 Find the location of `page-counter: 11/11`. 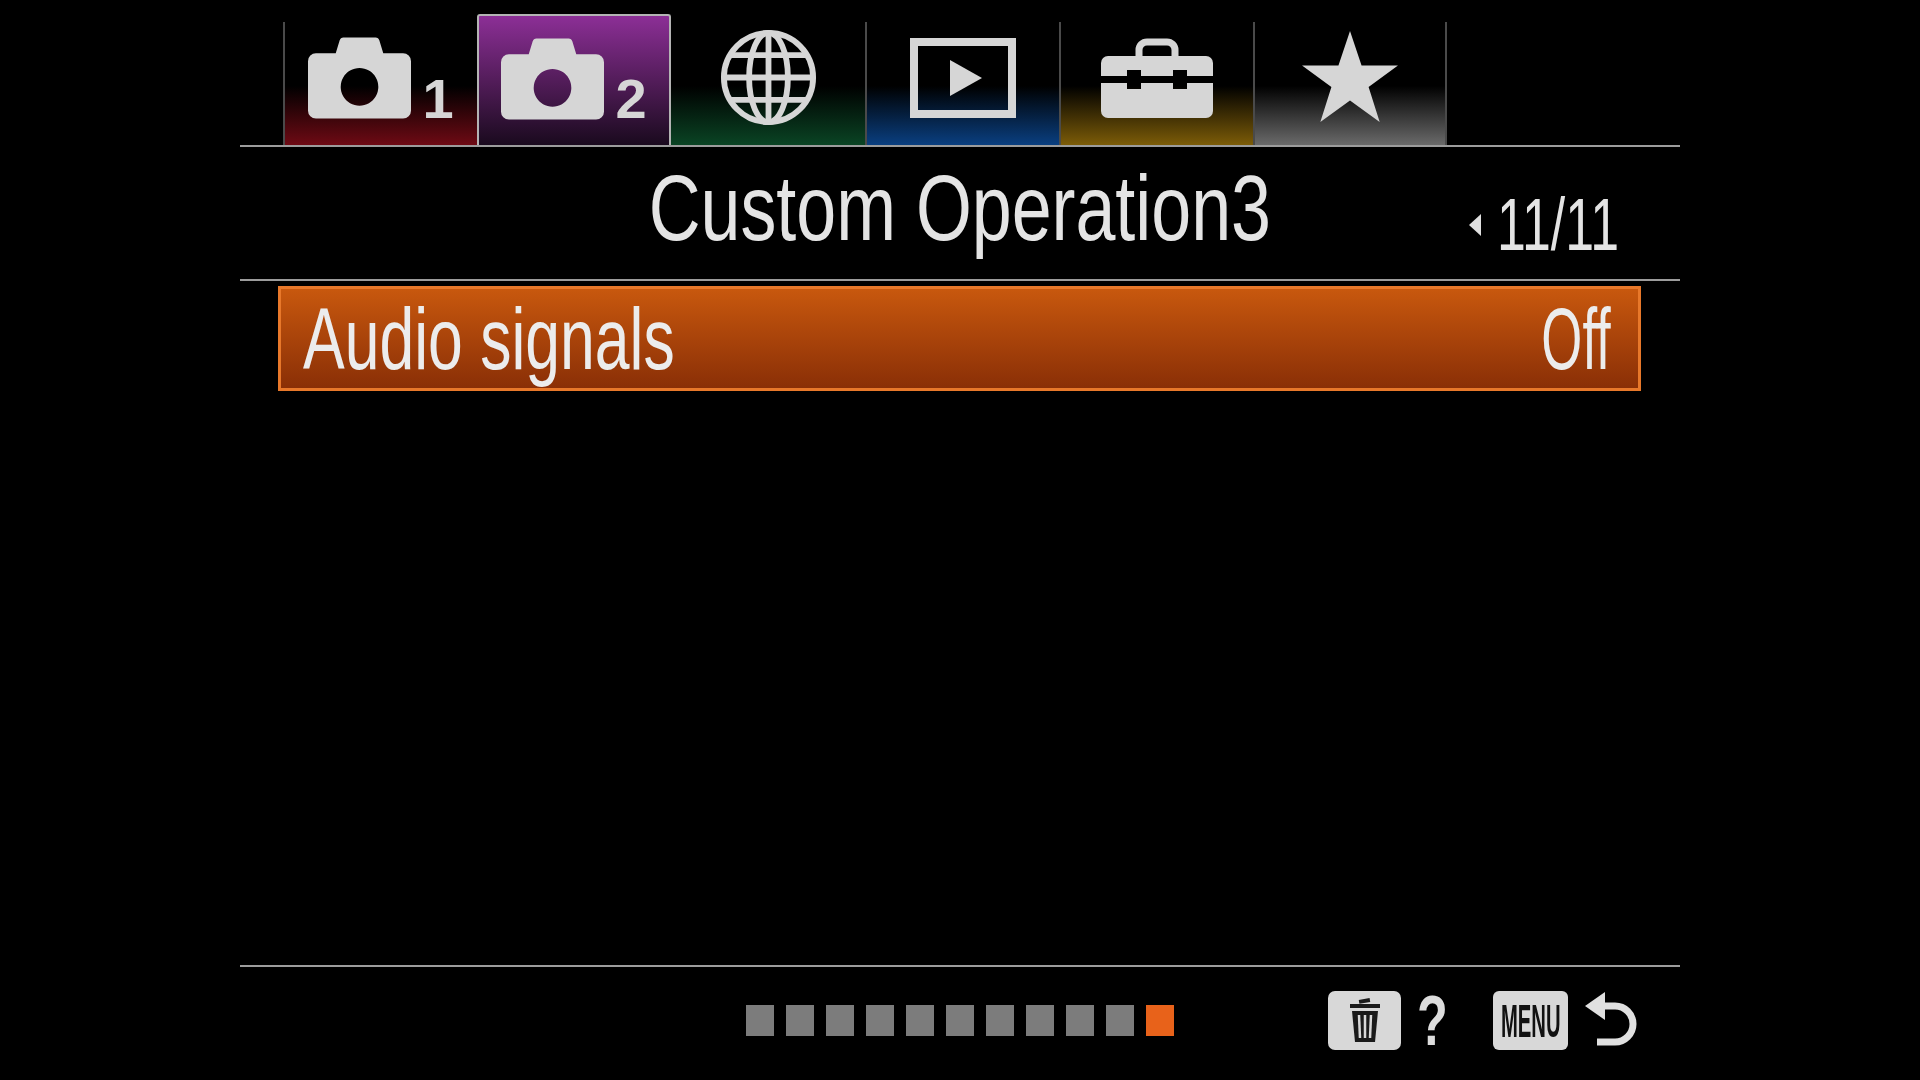

page-counter: 11/11 is located at coordinates (1557, 225).